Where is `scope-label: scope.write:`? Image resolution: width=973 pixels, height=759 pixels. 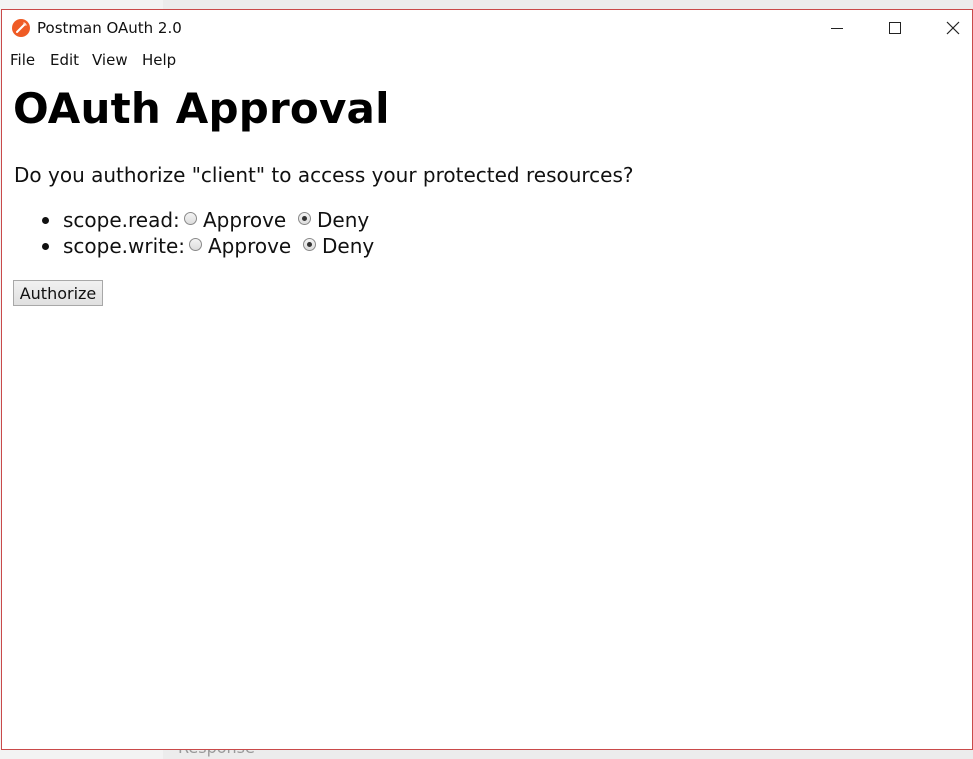
scope-label: scope.write: is located at coordinates (124, 246).